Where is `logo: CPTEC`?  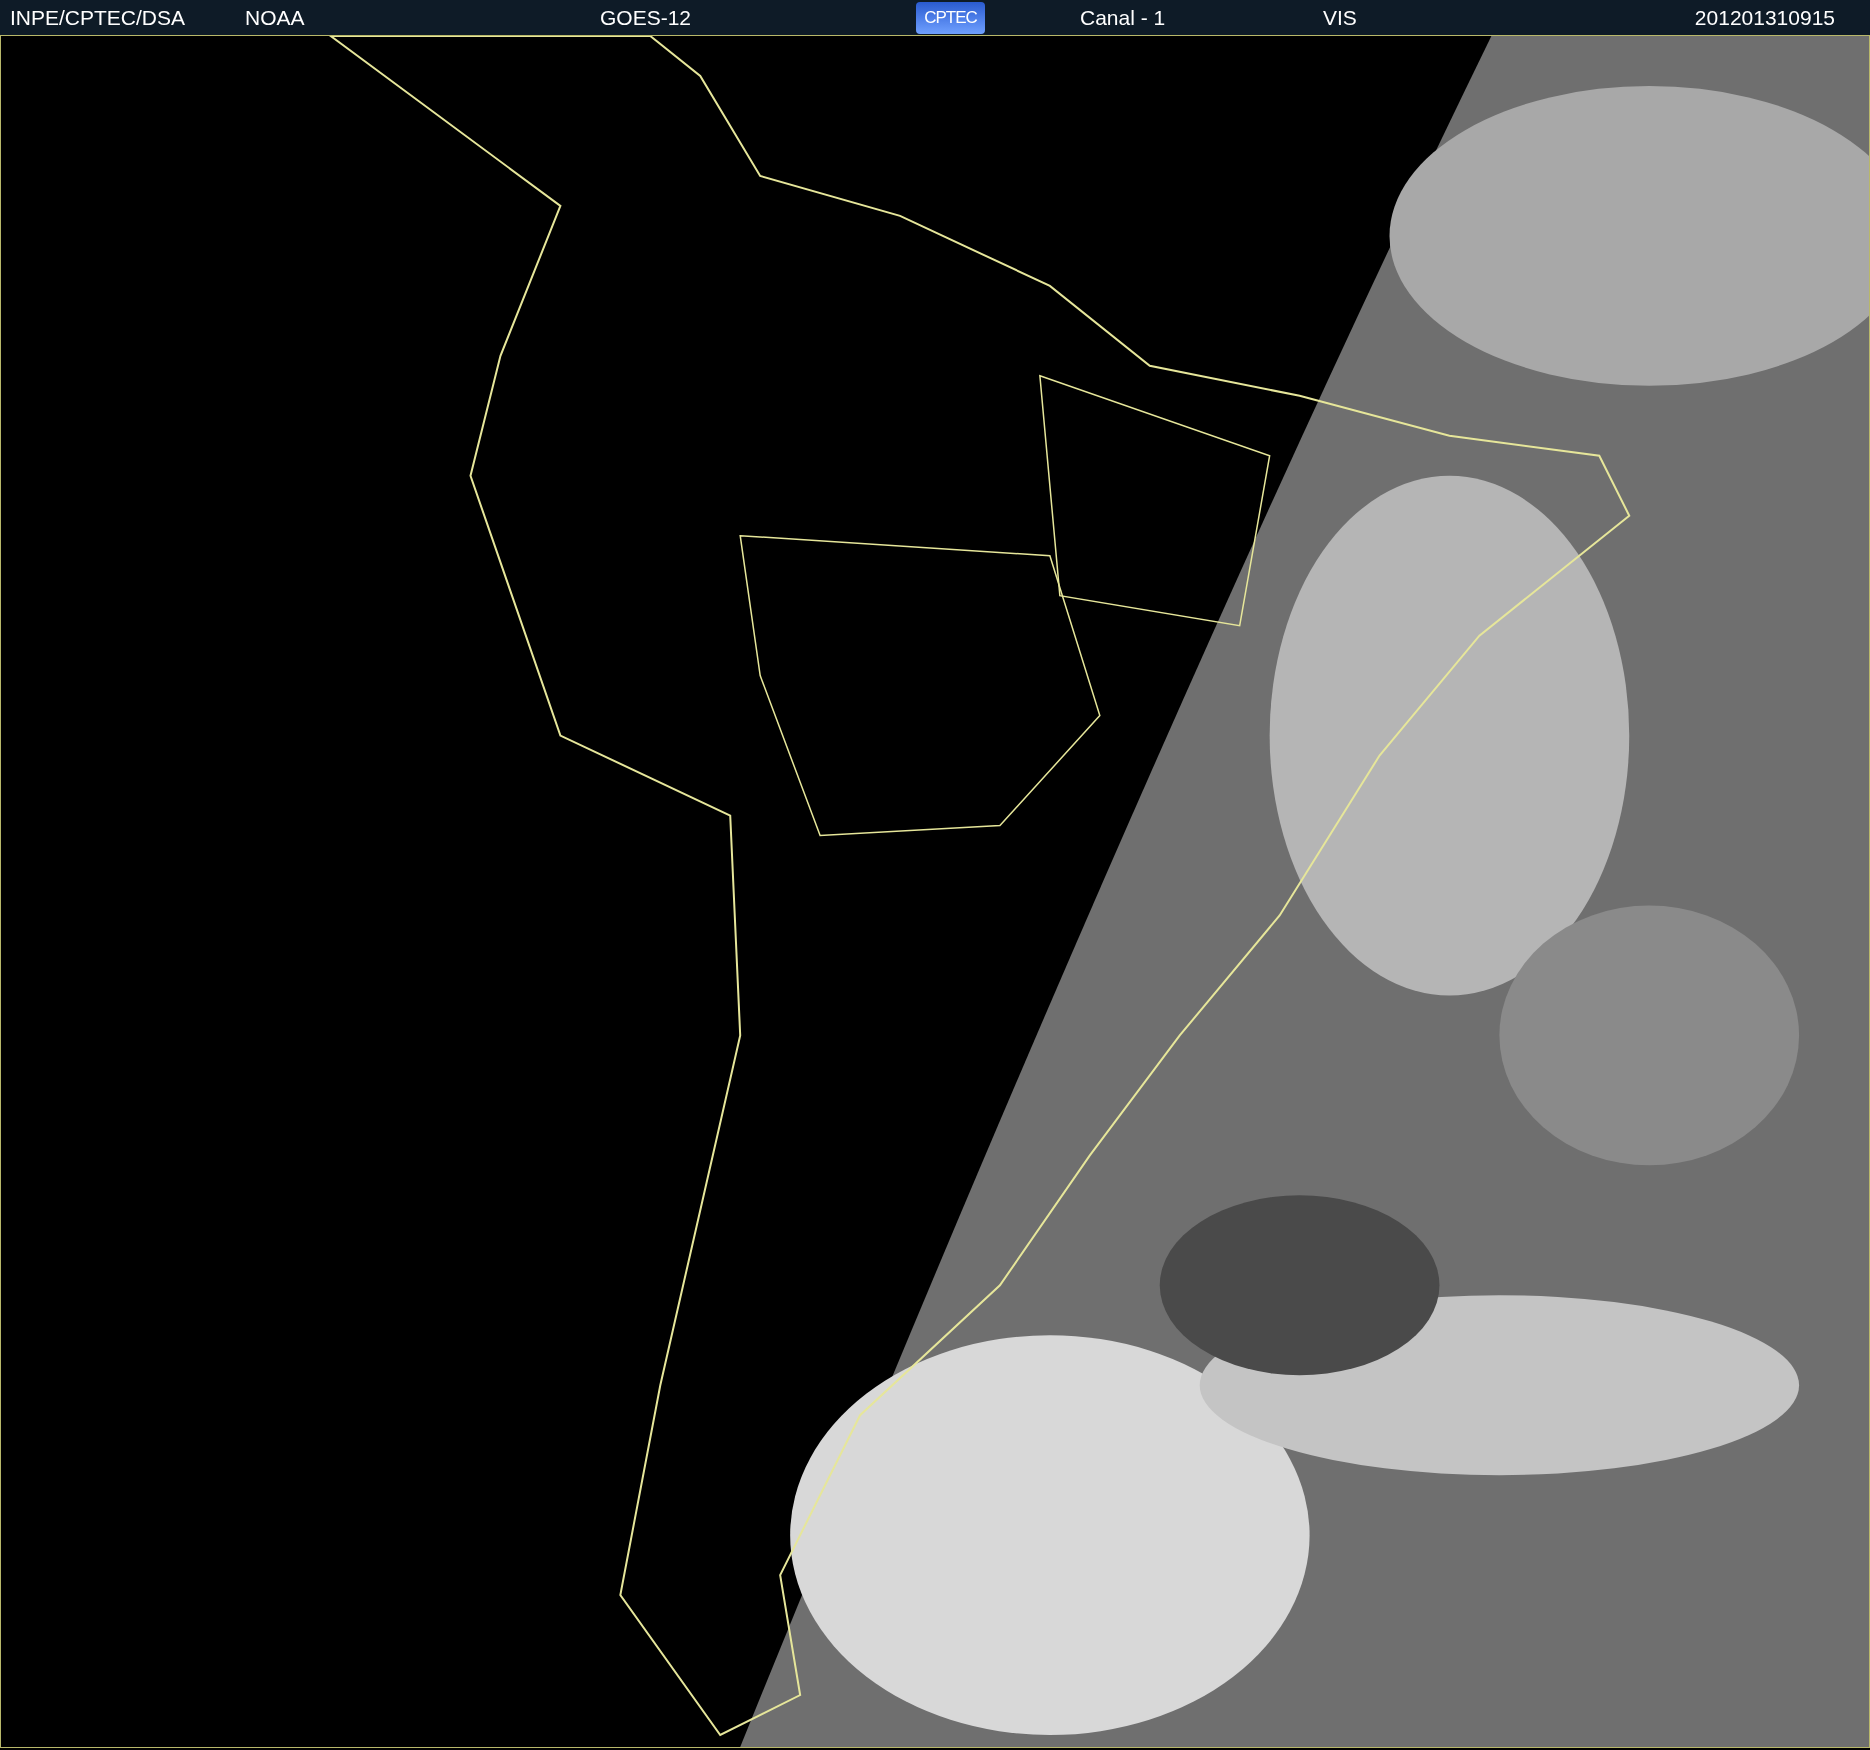 logo: CPTEC is located at coordinates (950, 17).